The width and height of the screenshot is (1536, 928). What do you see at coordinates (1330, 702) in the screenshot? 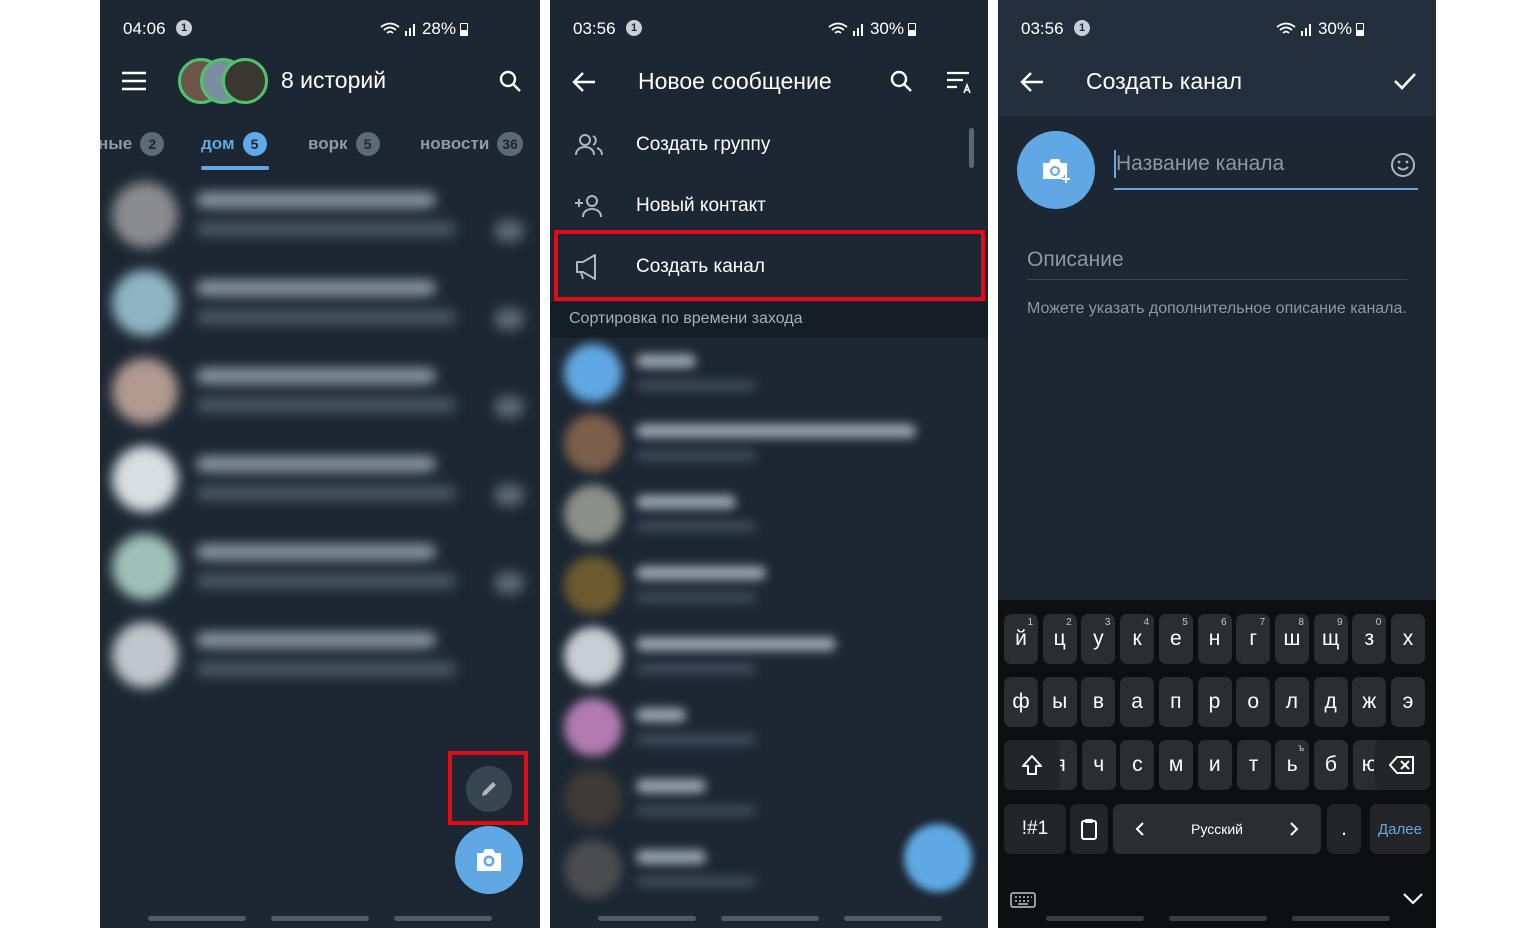
I see `letter-key: д` at bounding box center [1330, 702].